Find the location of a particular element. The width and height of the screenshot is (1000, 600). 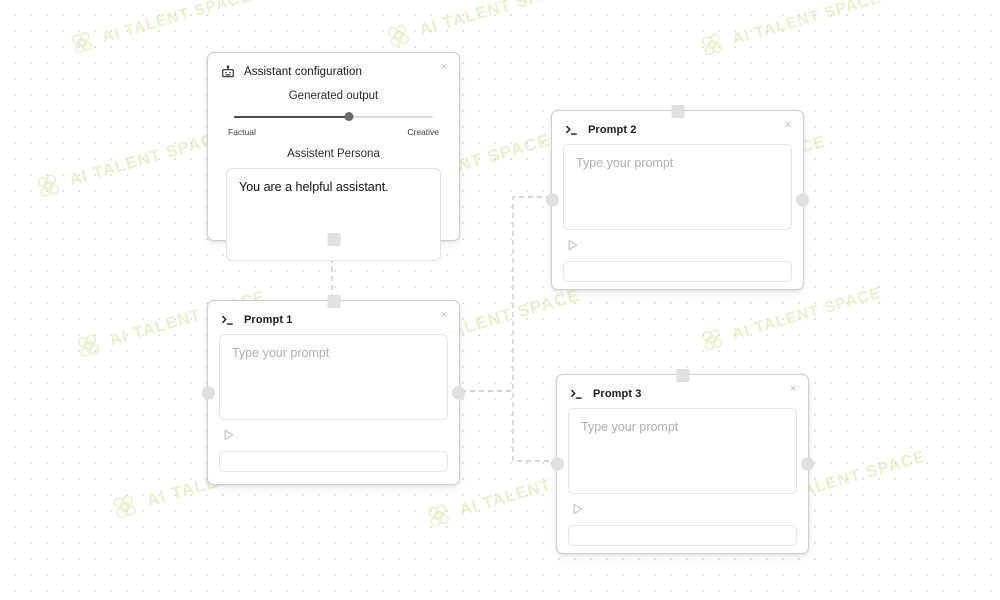

slider-min-label: Factual is located at coordinates (242, 132).